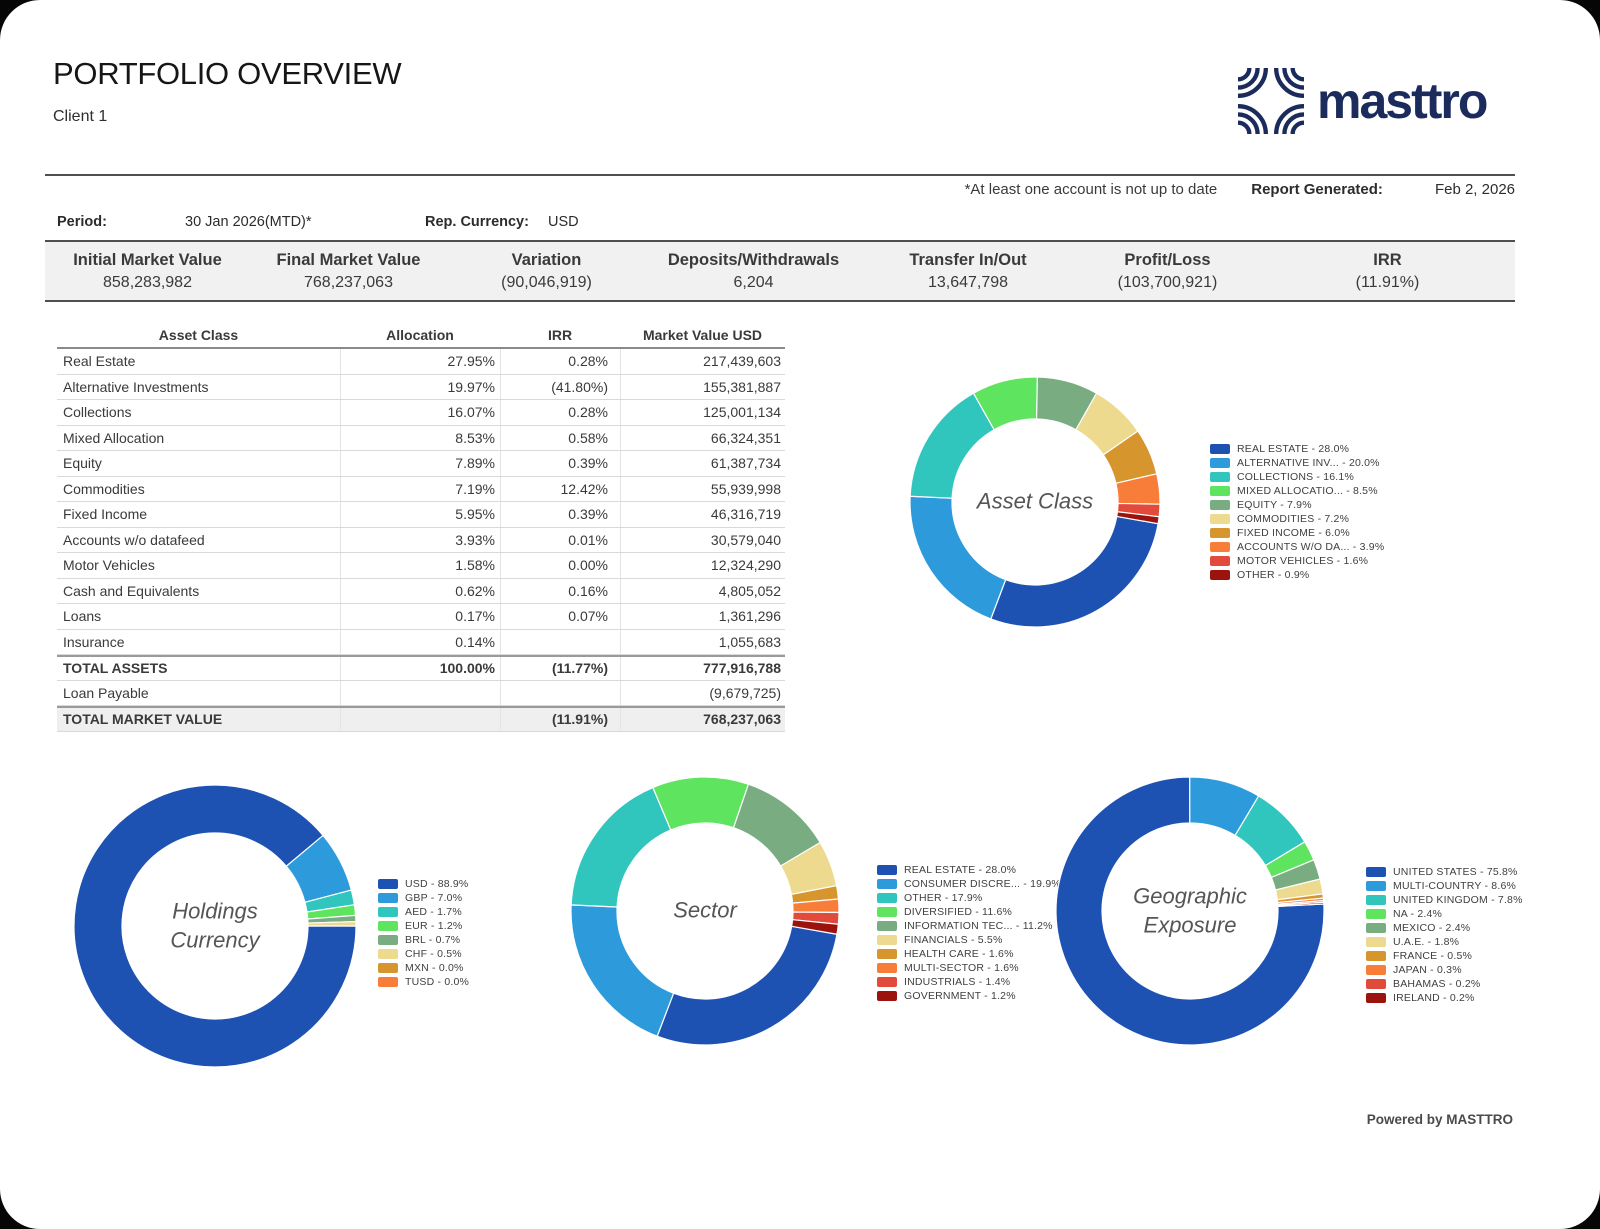  What do you see at coordinates (1167, 260) in the screenshot?
I see `summary-column-label: Profit/Loss` at bounding box center [1167, 260].